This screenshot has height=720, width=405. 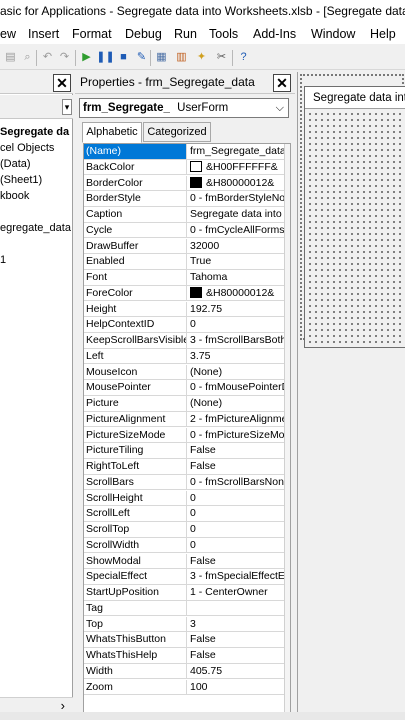 I want to click on property-value: Tahoma, so click(x=236, y=277).